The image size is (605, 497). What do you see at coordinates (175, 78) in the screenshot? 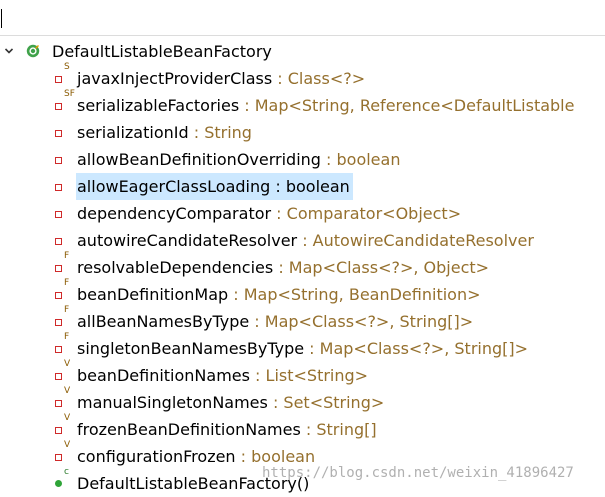
I see `member-name: javaxInjectProviderClass` at bounding box center [175, 78].